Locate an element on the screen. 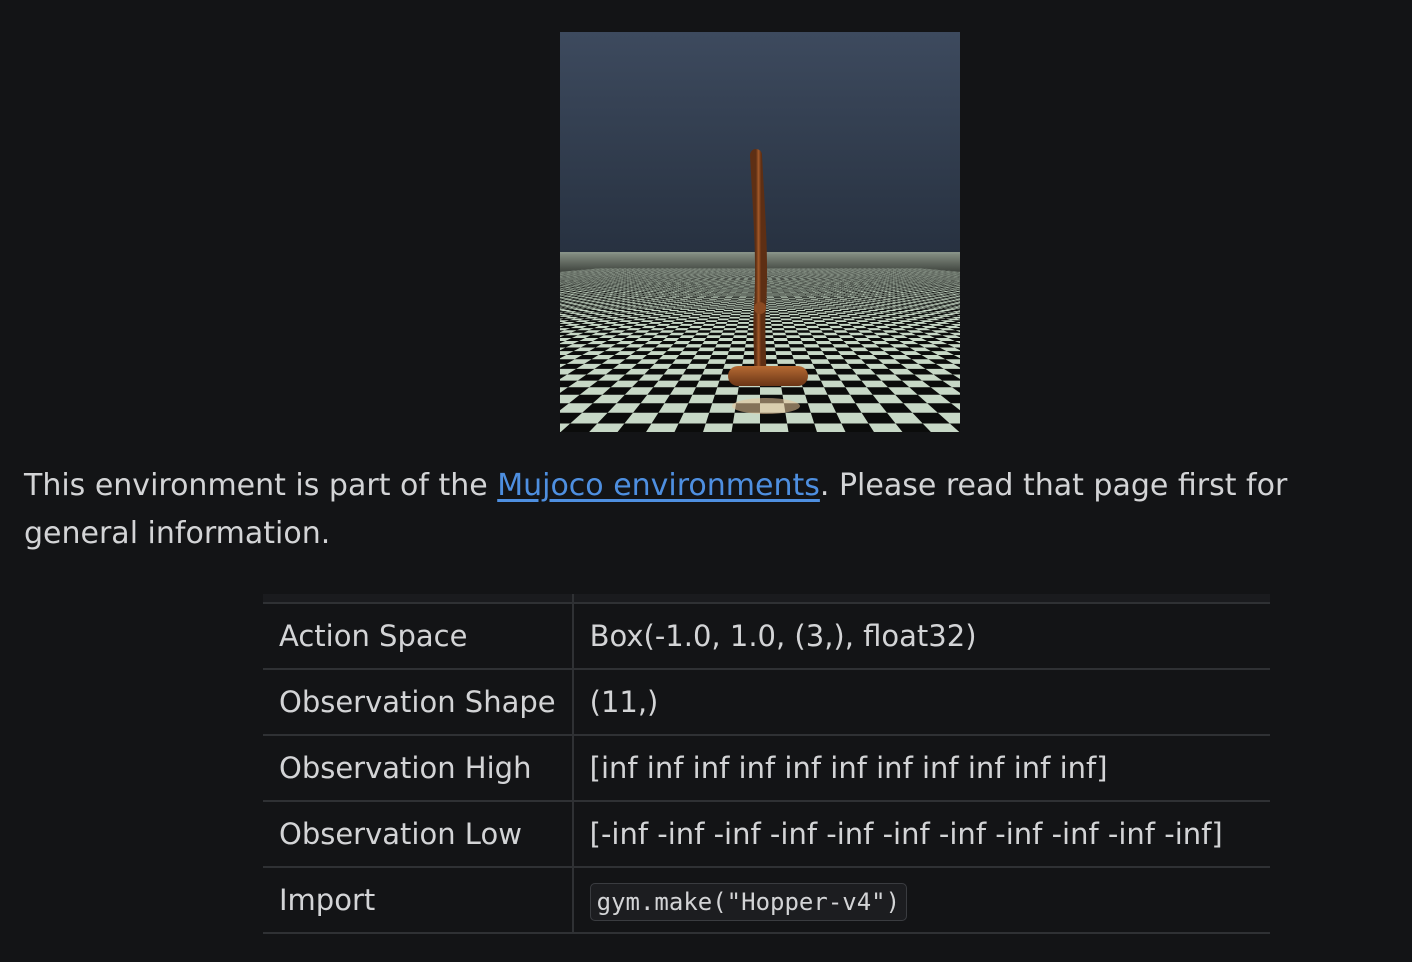  table-header is located at coordinates (766, 599).